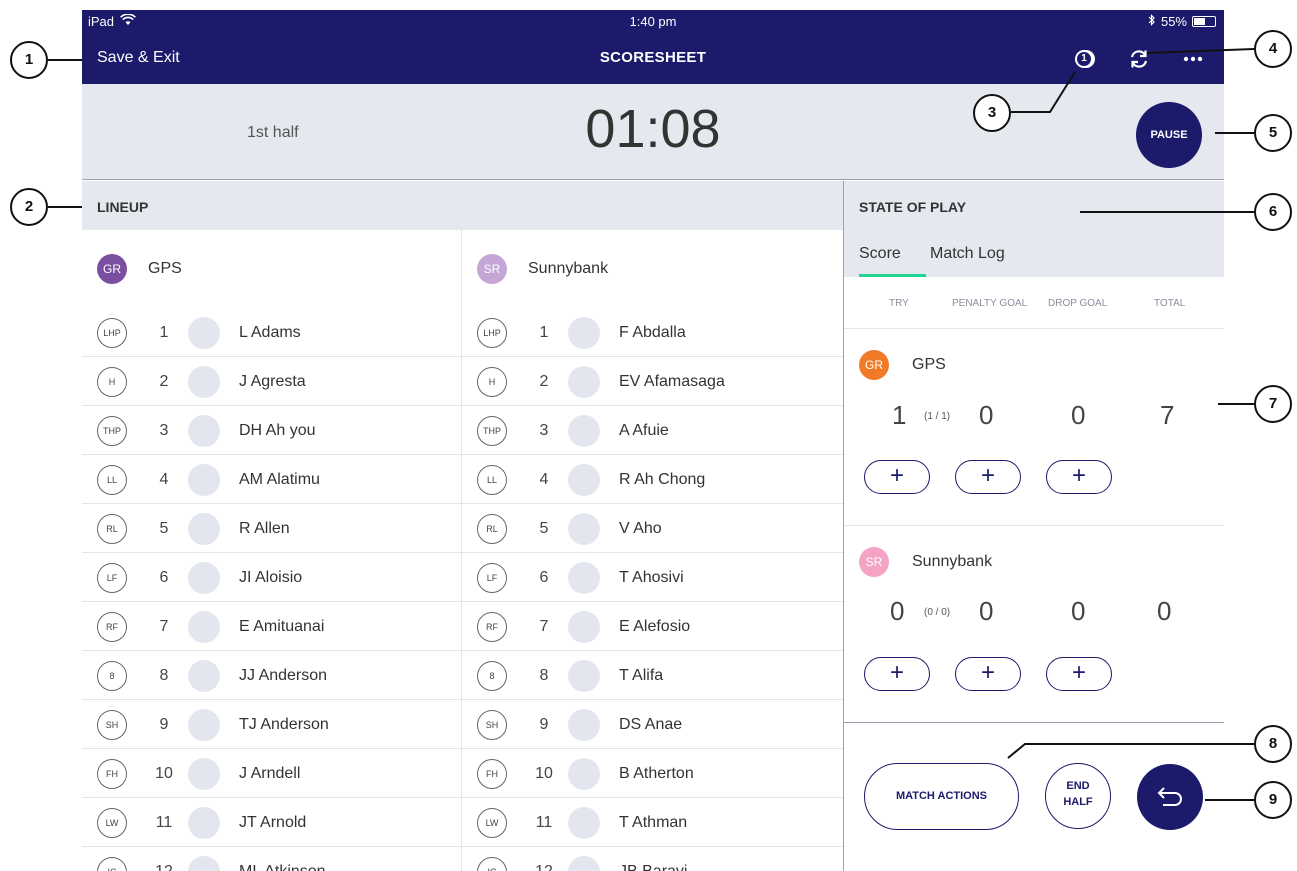  Describe the element at coordinates (29, 60) in the screenshot. I see `callout-1: 1` at that location.